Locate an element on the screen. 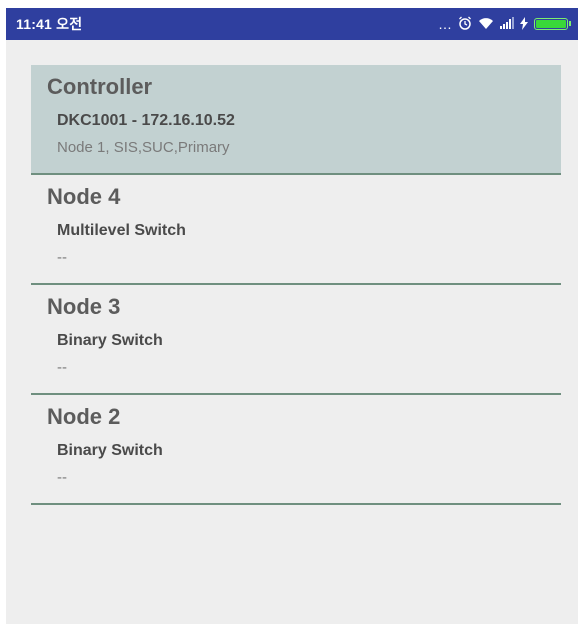 The height and width of the screenshot is (626, 580). node-type: Multilevel Switch is located at coordinates (121, 230).